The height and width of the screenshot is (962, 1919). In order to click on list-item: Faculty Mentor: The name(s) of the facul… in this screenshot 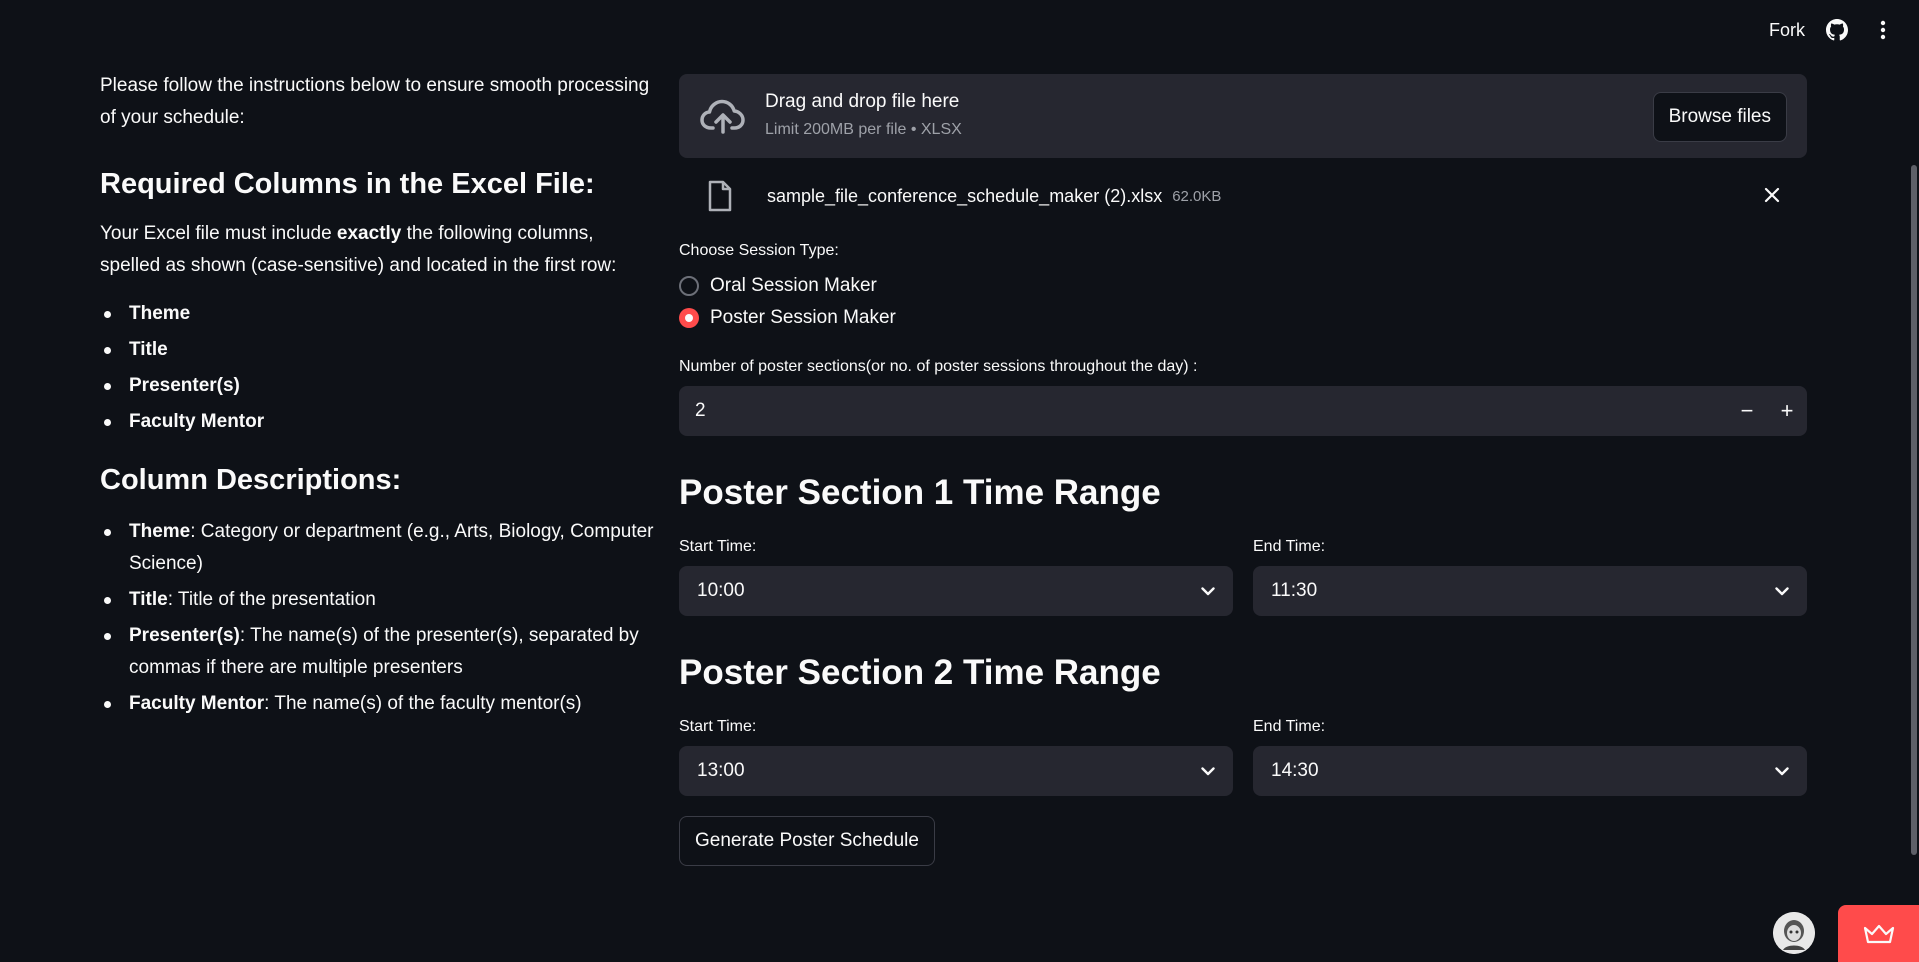, I will do `click(377, 704)`.